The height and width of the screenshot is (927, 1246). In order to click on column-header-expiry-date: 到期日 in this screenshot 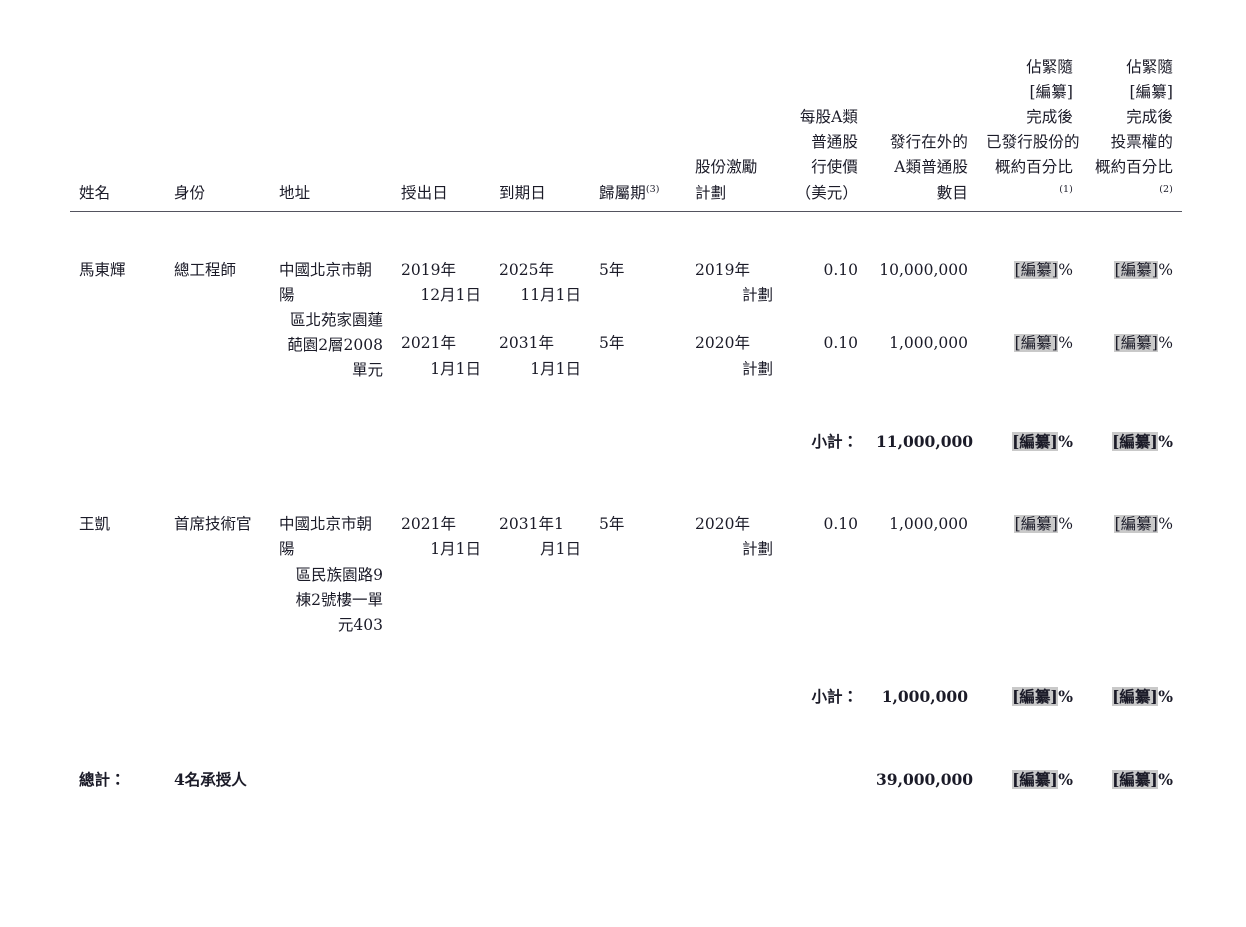, I will do `click(540, 133)`.